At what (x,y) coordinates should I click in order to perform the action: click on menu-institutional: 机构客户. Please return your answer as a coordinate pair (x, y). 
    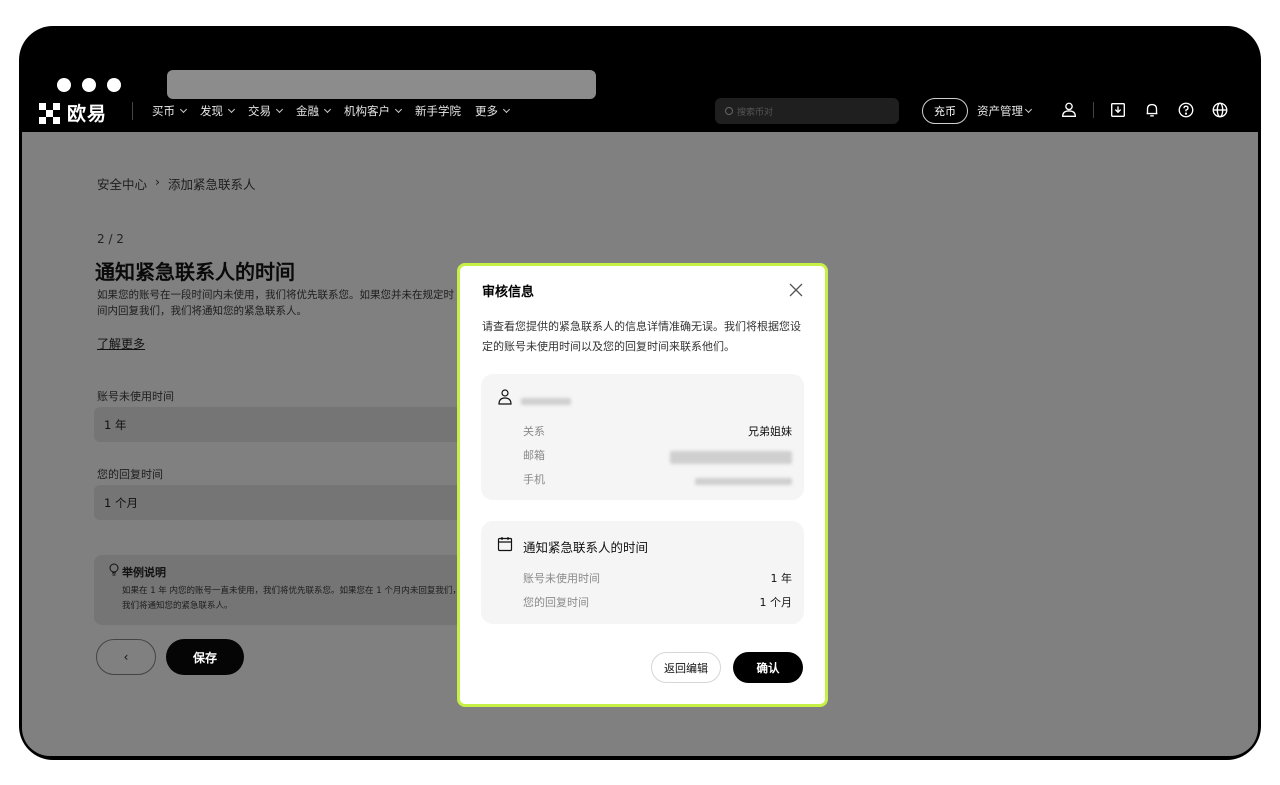
    Looking at the image, I should click on (373, 111).